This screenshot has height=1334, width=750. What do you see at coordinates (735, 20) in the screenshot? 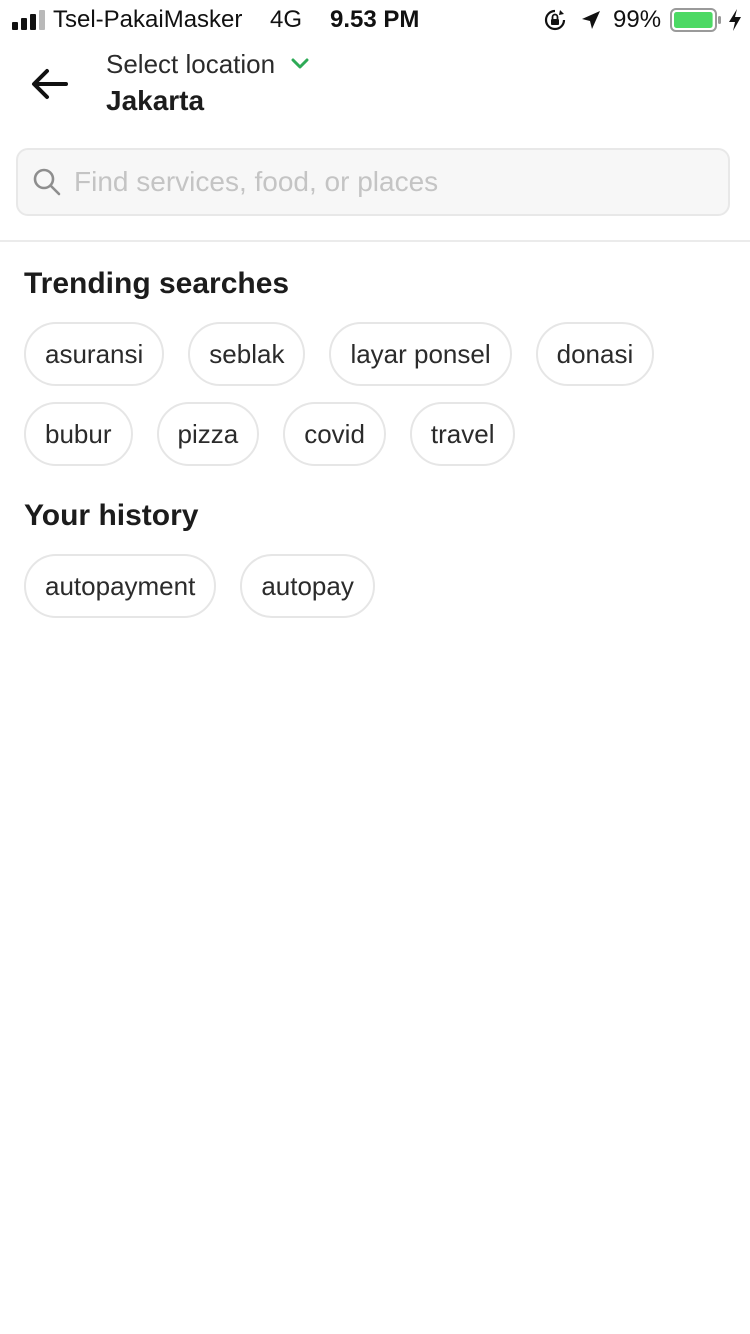
I see `charging-icon` at bounding box center [735, 20].